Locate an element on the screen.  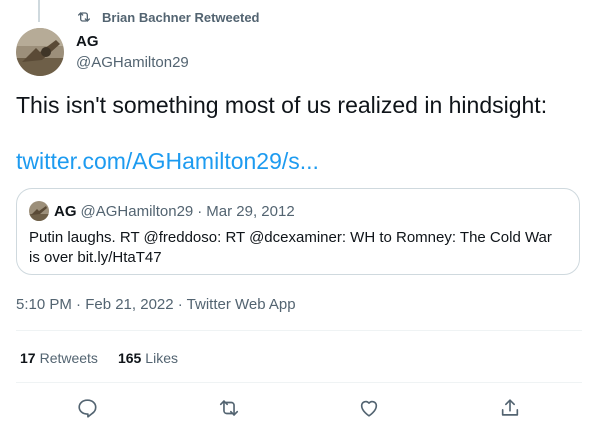
retweeted-by-text: Brian Bachner Retweeted is located at coordinates (181, 17).